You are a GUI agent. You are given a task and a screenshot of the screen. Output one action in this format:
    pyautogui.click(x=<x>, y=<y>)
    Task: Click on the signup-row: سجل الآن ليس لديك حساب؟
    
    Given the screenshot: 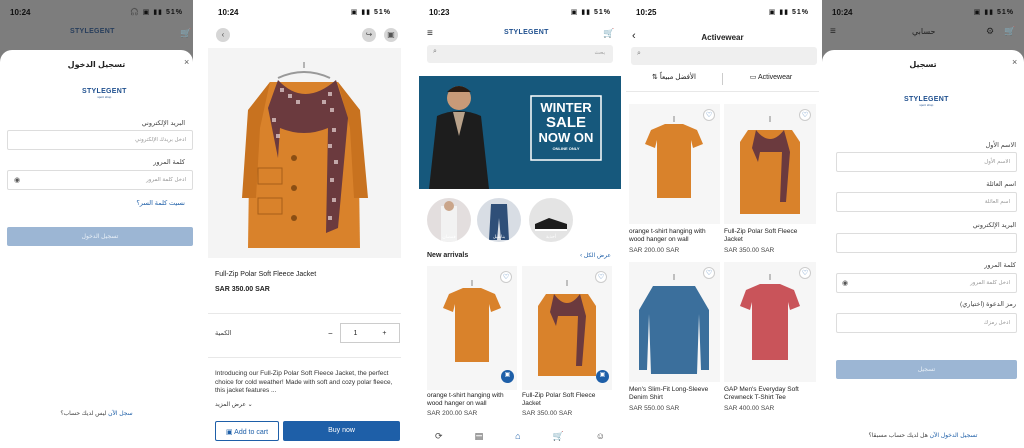 What is the action you would take?
    pyautogui.click(x=96, y=413)
    